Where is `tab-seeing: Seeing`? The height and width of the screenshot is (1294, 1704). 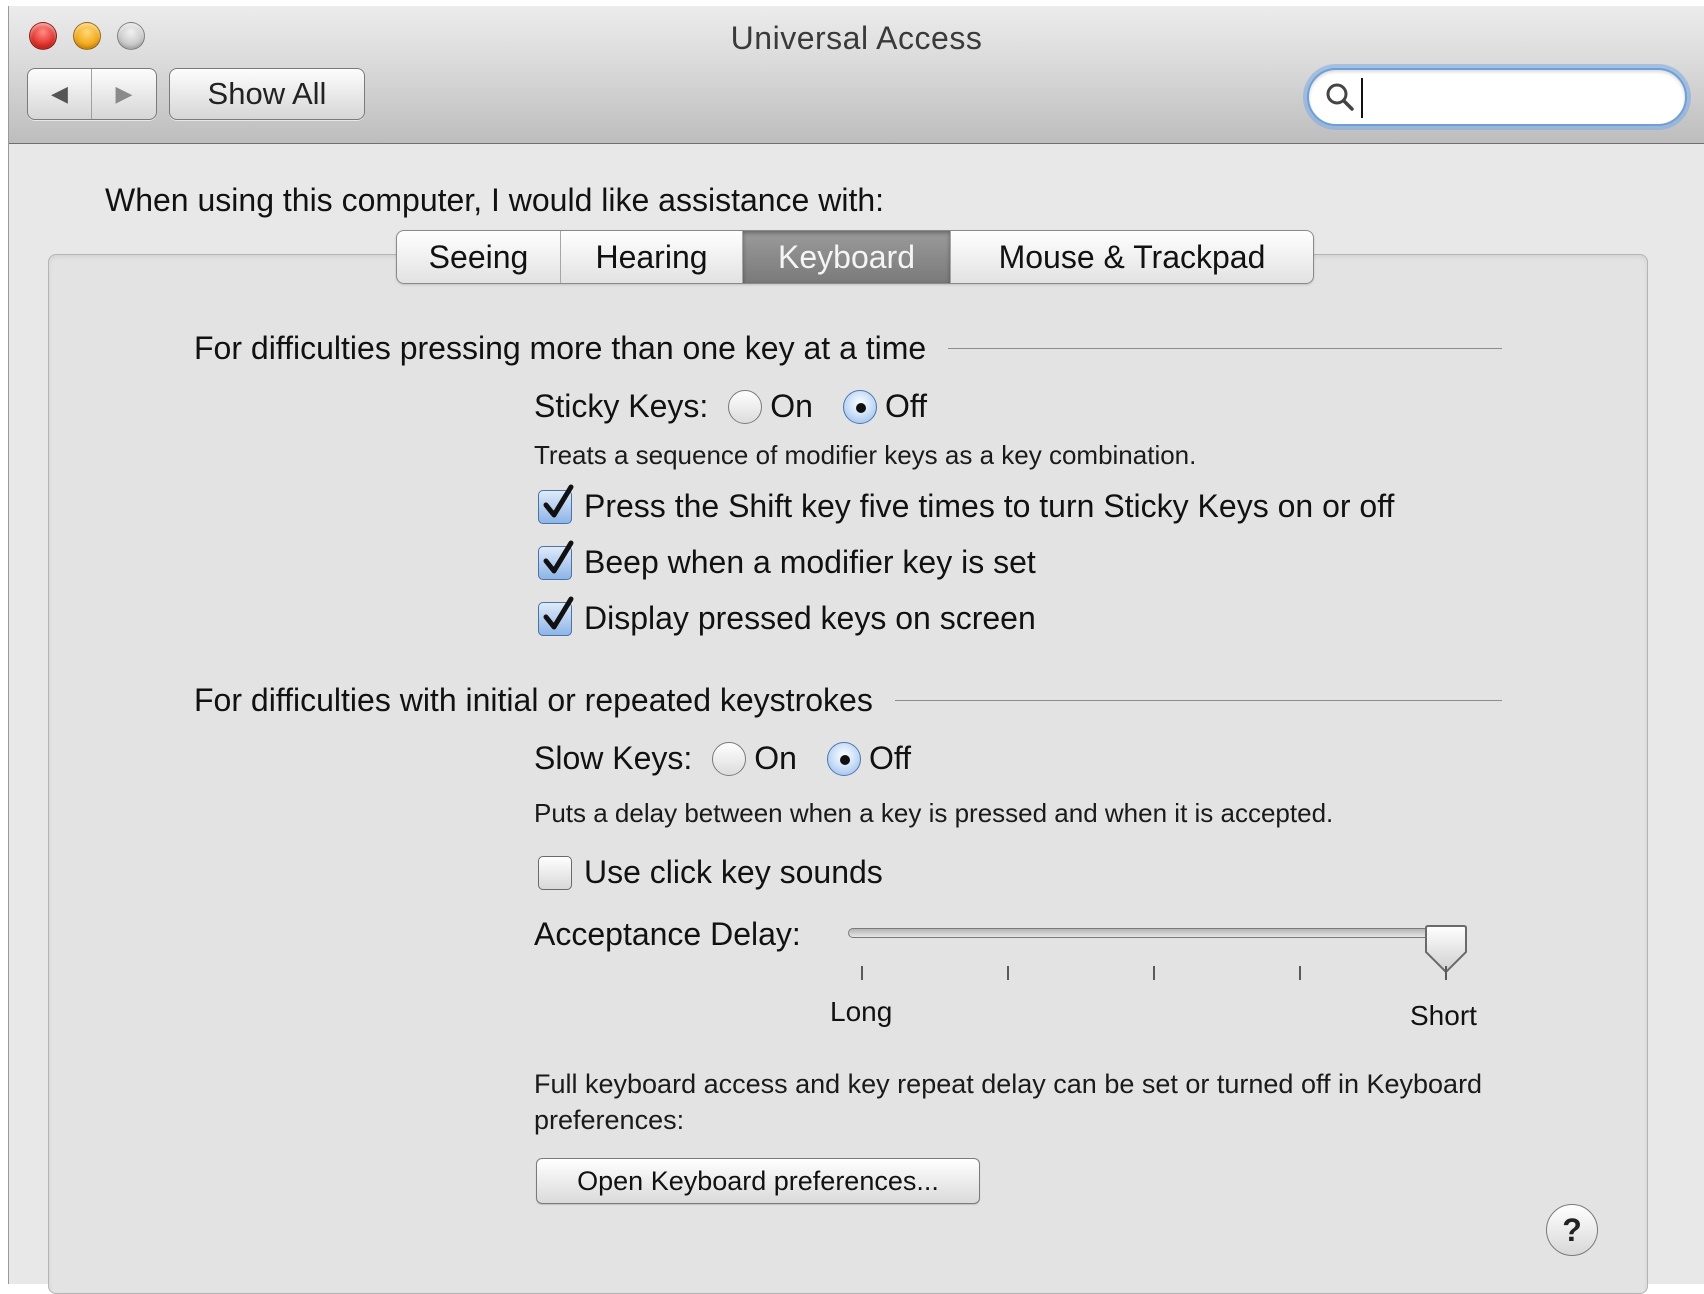 tab-seeing: Seeing is located at coordinates (479, 257).